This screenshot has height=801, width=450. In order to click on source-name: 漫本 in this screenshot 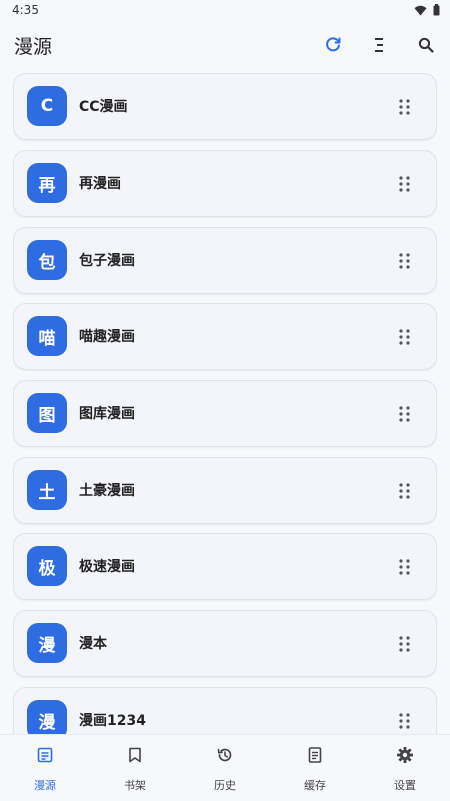, I will do `click(93, 644)`.